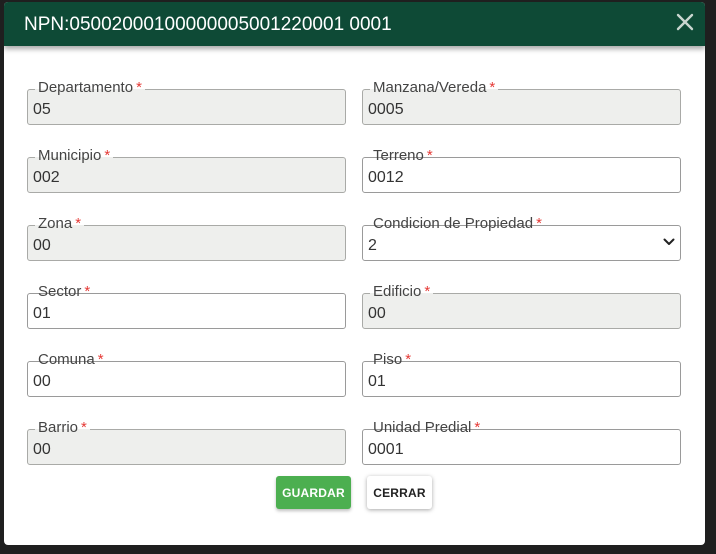 This screenshot has height=554, width=716. I want to click on zona-field: 00 Zona *, so click(186, 238).